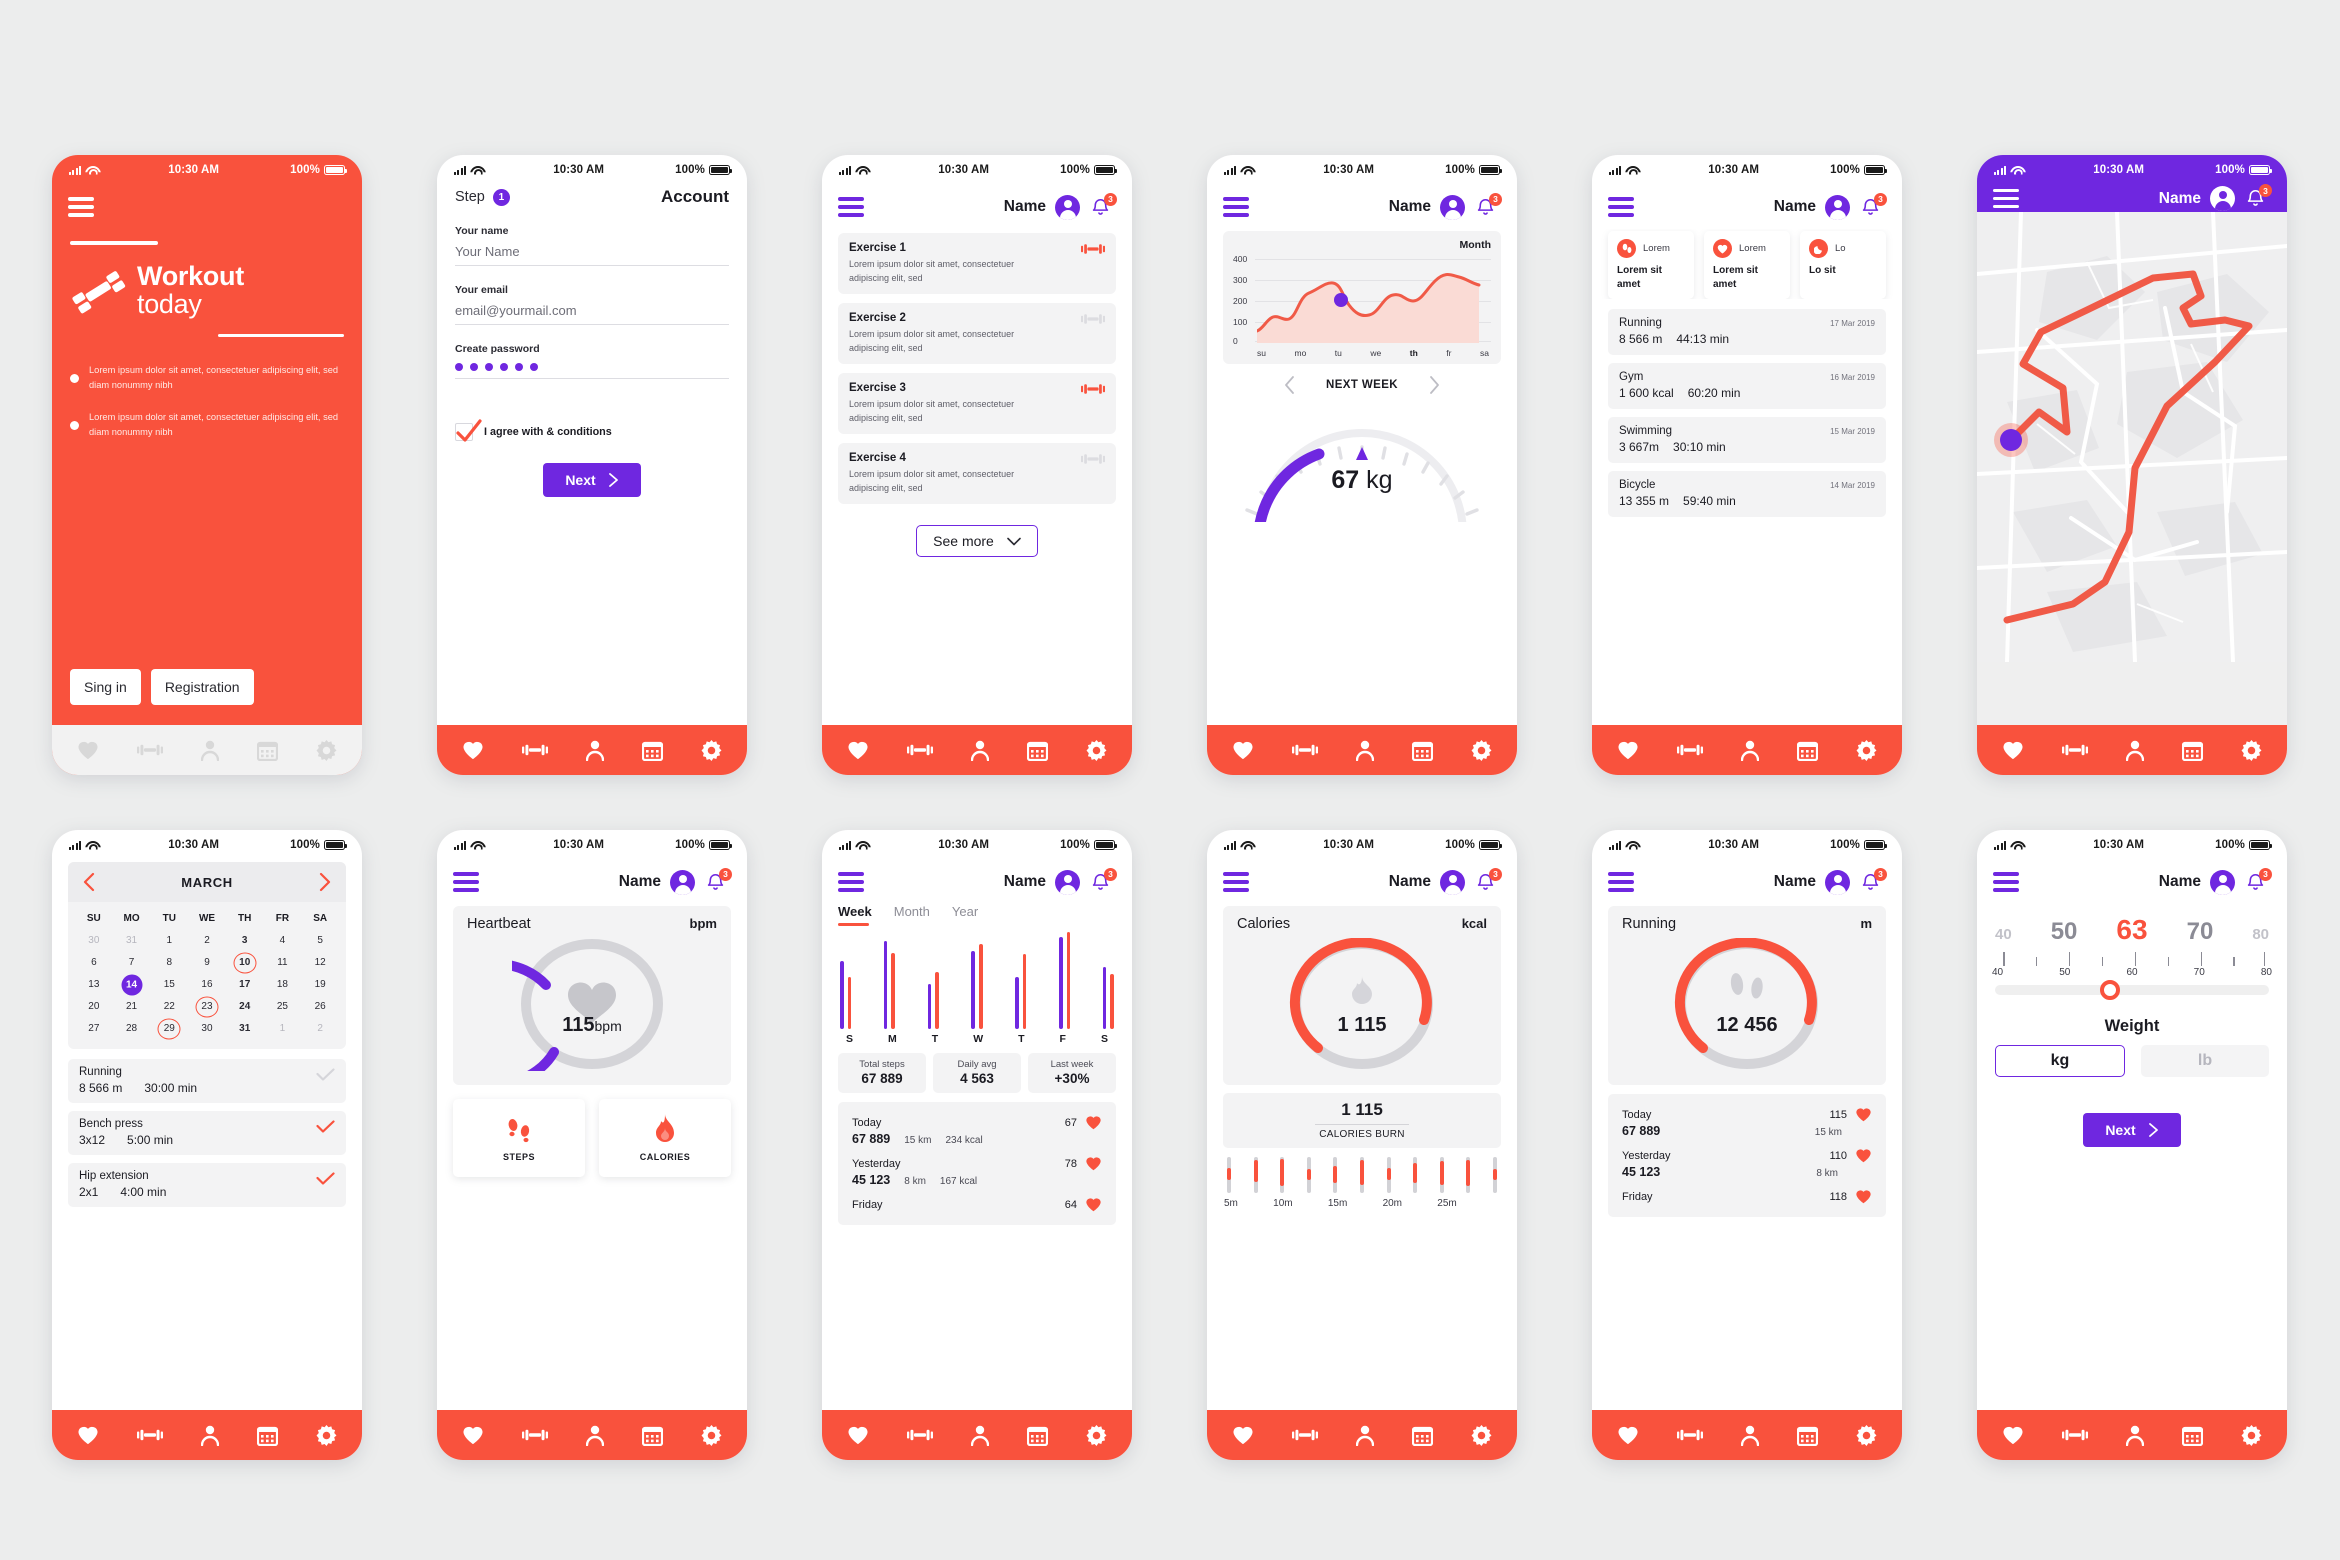 This screenshot has width=2340, height=1560. I want to click on table-row: Bicycle 14 Mar 2019 13 355 m 59:40 min, so click(1747, 494).